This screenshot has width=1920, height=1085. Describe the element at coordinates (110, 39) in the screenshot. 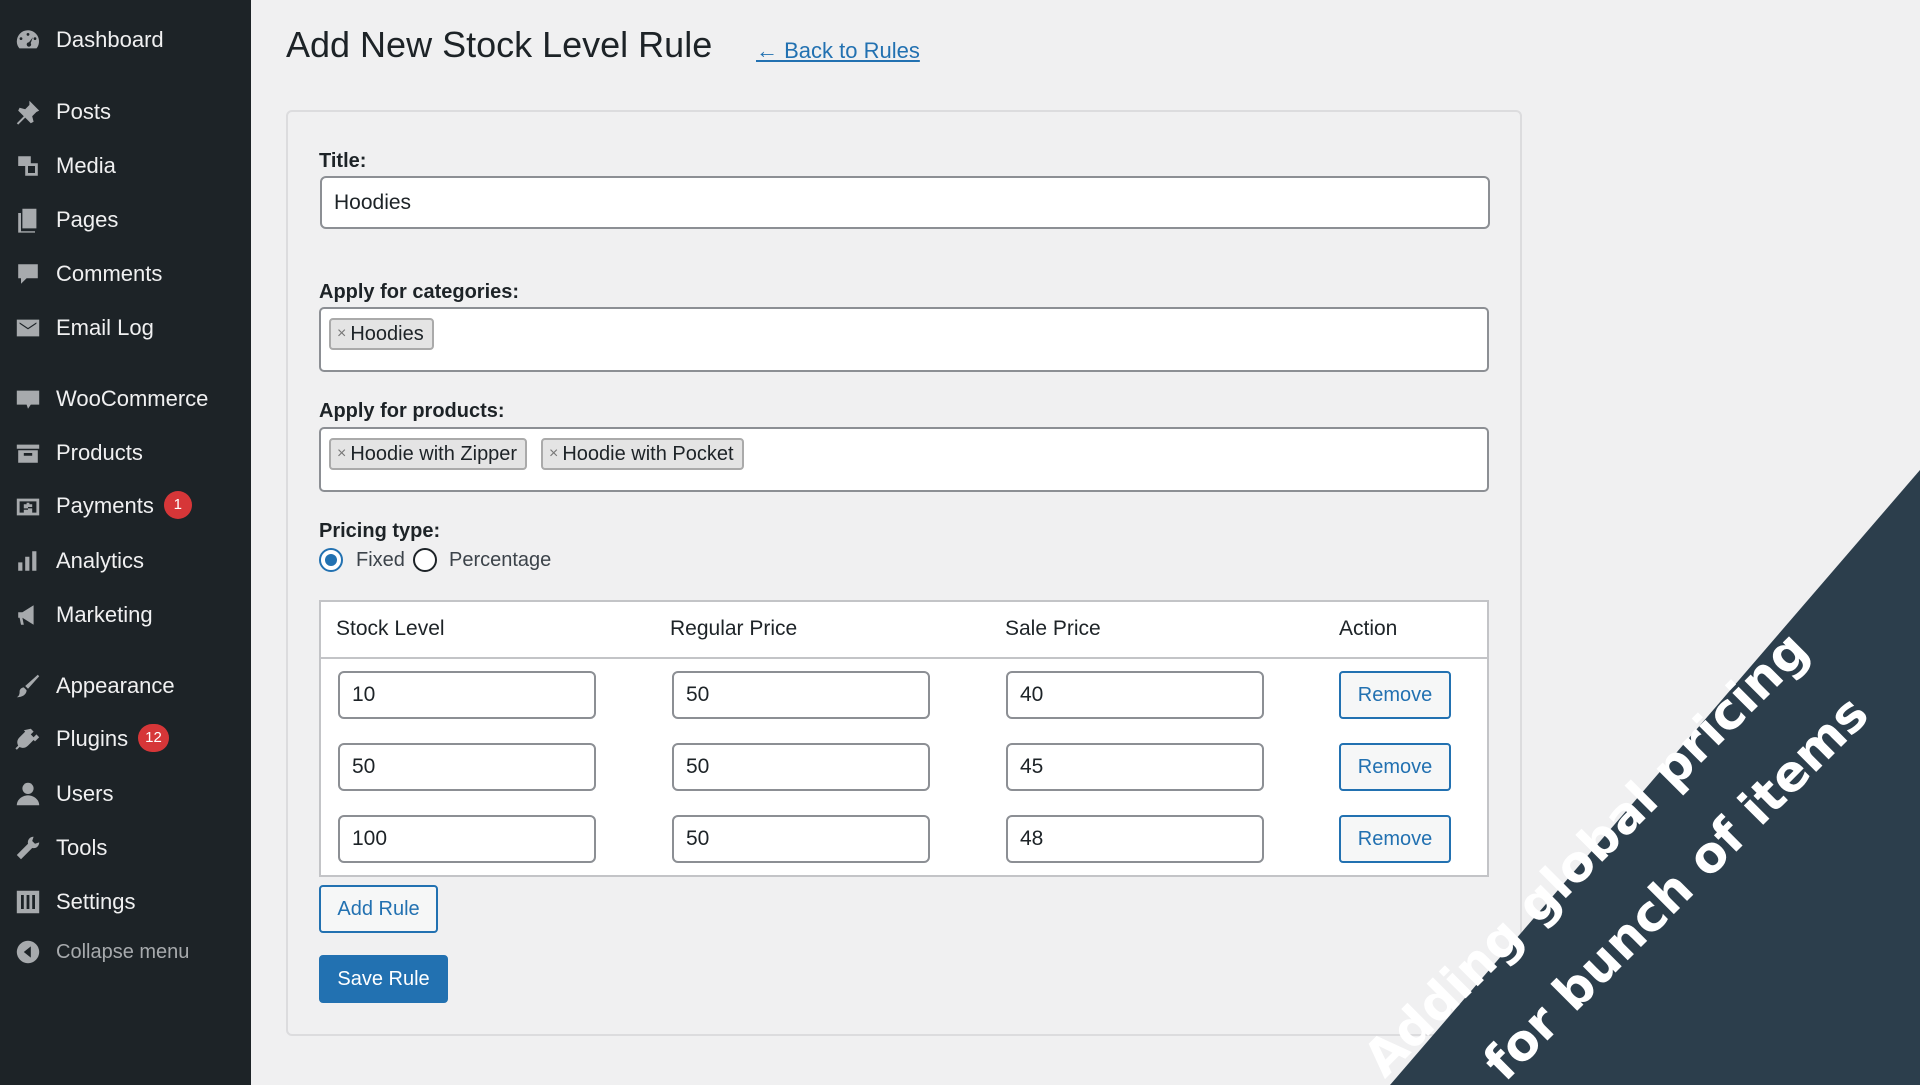

I see `sidebar-item-label: Dashboard` at that location.